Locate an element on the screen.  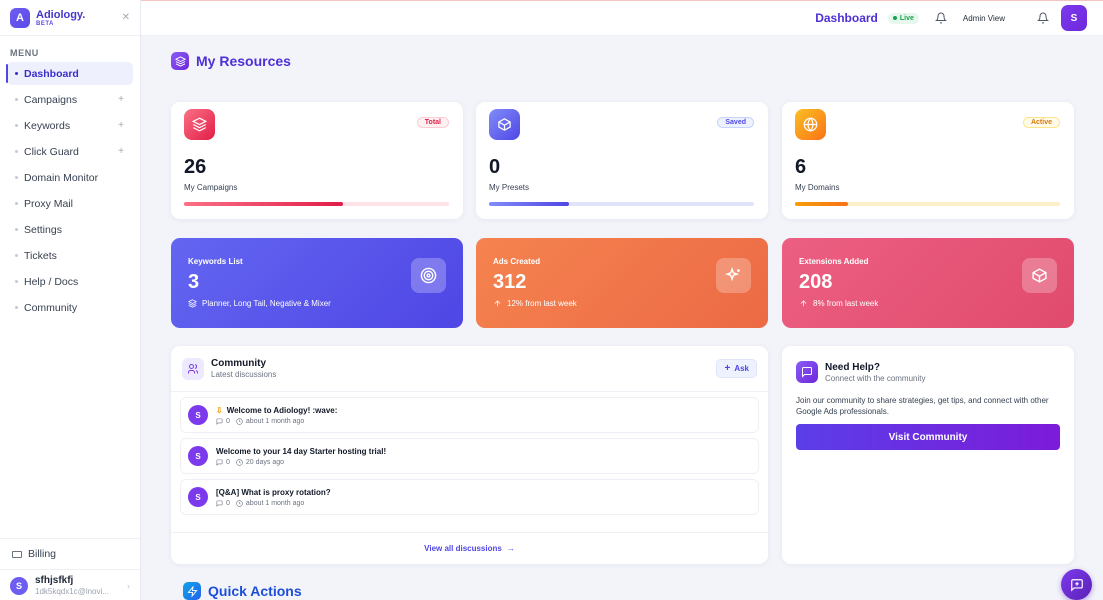
stat-subtext: 12% from last week is located at coordinates (535, 303).